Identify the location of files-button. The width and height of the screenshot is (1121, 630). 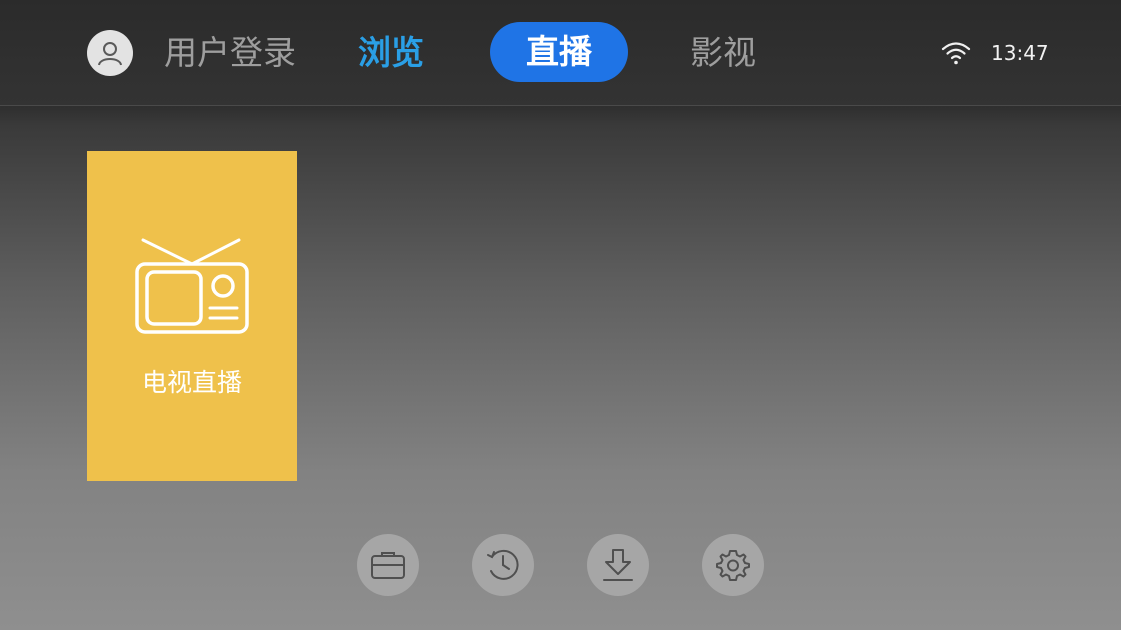
(388, 565).